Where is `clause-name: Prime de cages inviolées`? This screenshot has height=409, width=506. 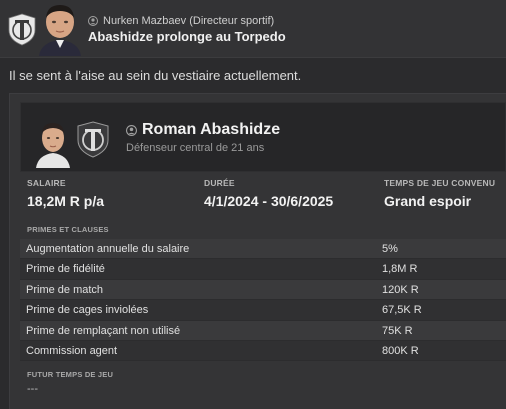 clause-name: Prime de cages inviolées is located at coordinates (87, 310).